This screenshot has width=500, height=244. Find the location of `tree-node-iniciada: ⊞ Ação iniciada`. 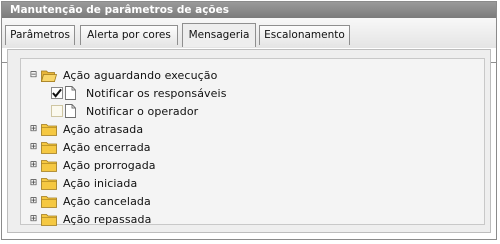

tree-node-iniciada: ⊞ Ação iniciada is located at coordinates (83, 183).